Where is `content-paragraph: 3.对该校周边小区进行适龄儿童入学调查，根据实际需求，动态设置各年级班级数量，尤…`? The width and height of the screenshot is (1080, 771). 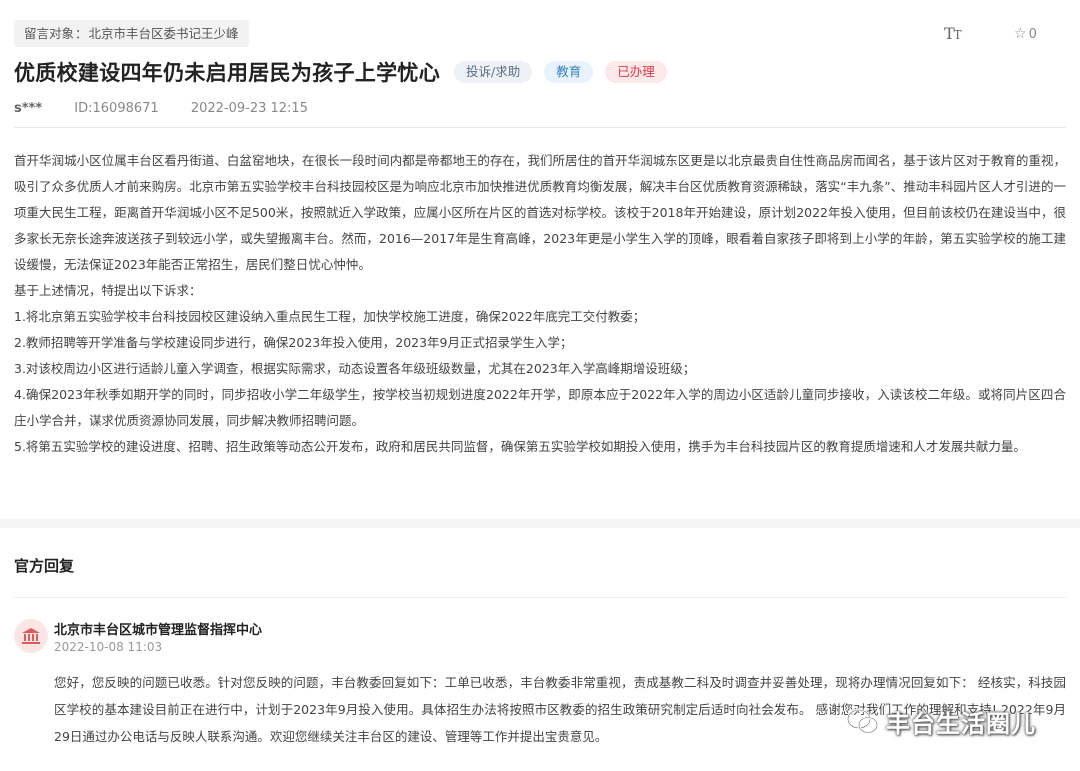
content-paragraph: 3.对该校周边小区进行适龄儿童入学调查，根据实际需求，动态设置各年级班级数量，尤… is located at coordinates (355, 368).